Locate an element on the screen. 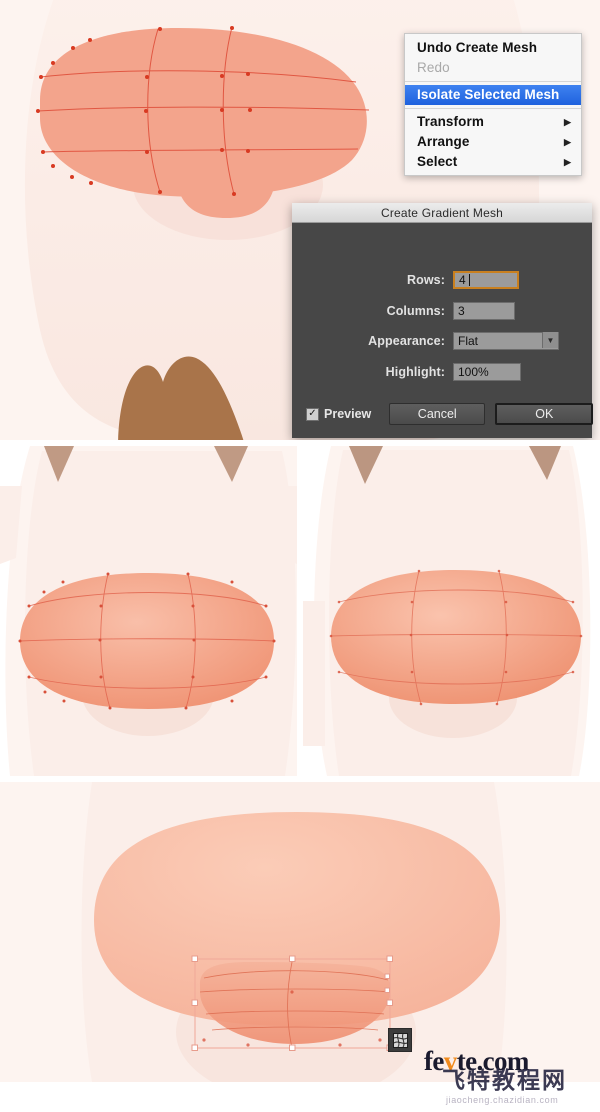  highlight-input: 100% is located at coordinates (487, 372).